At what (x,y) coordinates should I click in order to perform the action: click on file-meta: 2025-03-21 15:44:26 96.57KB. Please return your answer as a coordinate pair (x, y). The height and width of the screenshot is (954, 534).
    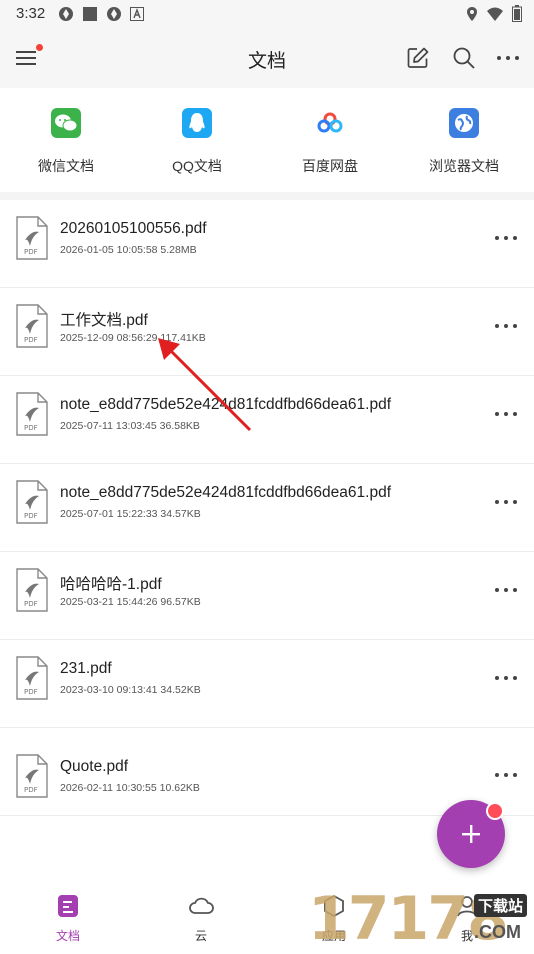
    Looking at the image, I should click on (130, 602).